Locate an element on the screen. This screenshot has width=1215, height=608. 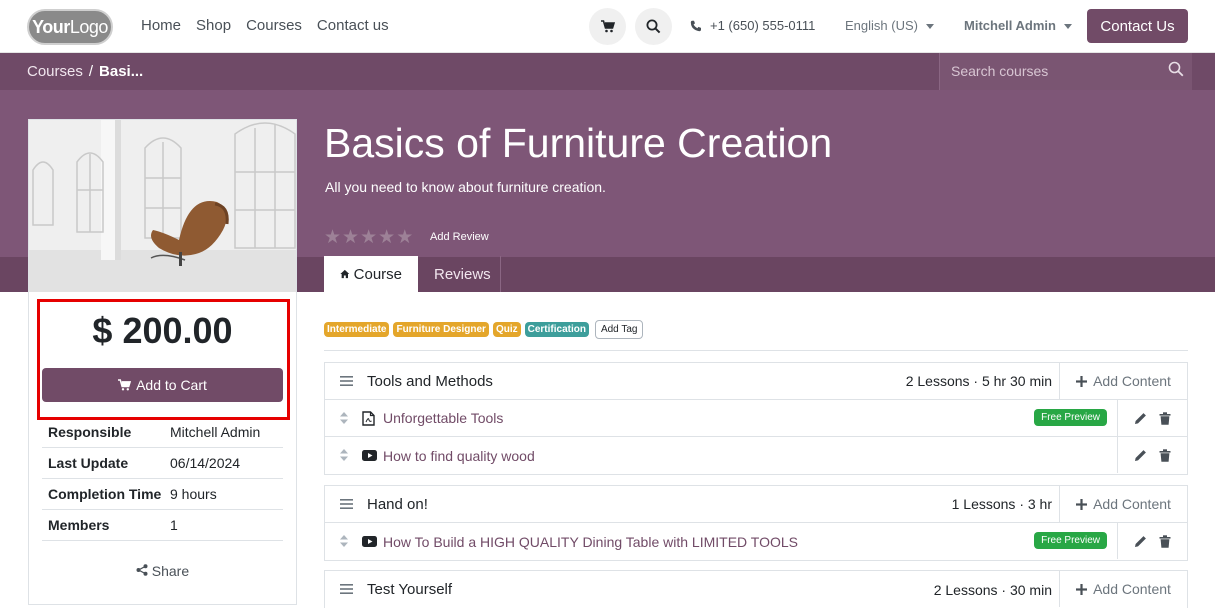
tab-course: Course is located at coordinates (371, 274).